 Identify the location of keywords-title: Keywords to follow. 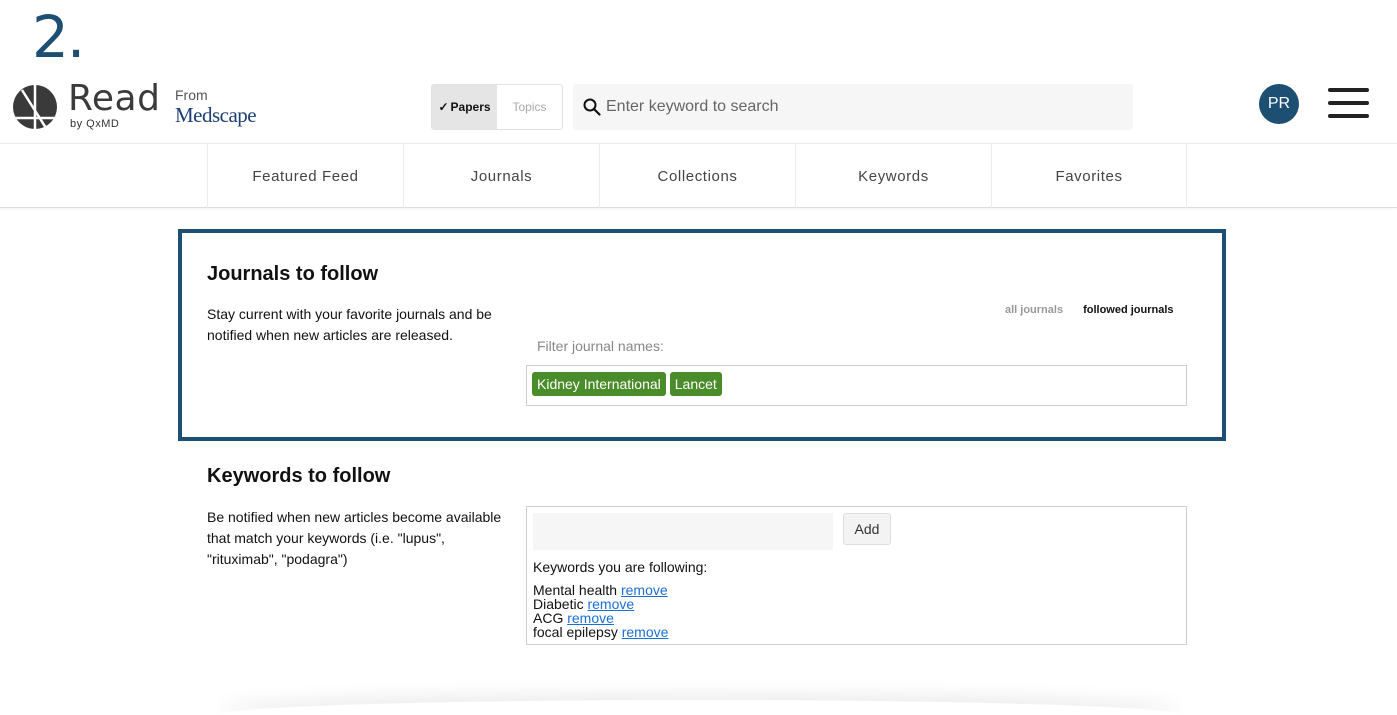
(299, 476).